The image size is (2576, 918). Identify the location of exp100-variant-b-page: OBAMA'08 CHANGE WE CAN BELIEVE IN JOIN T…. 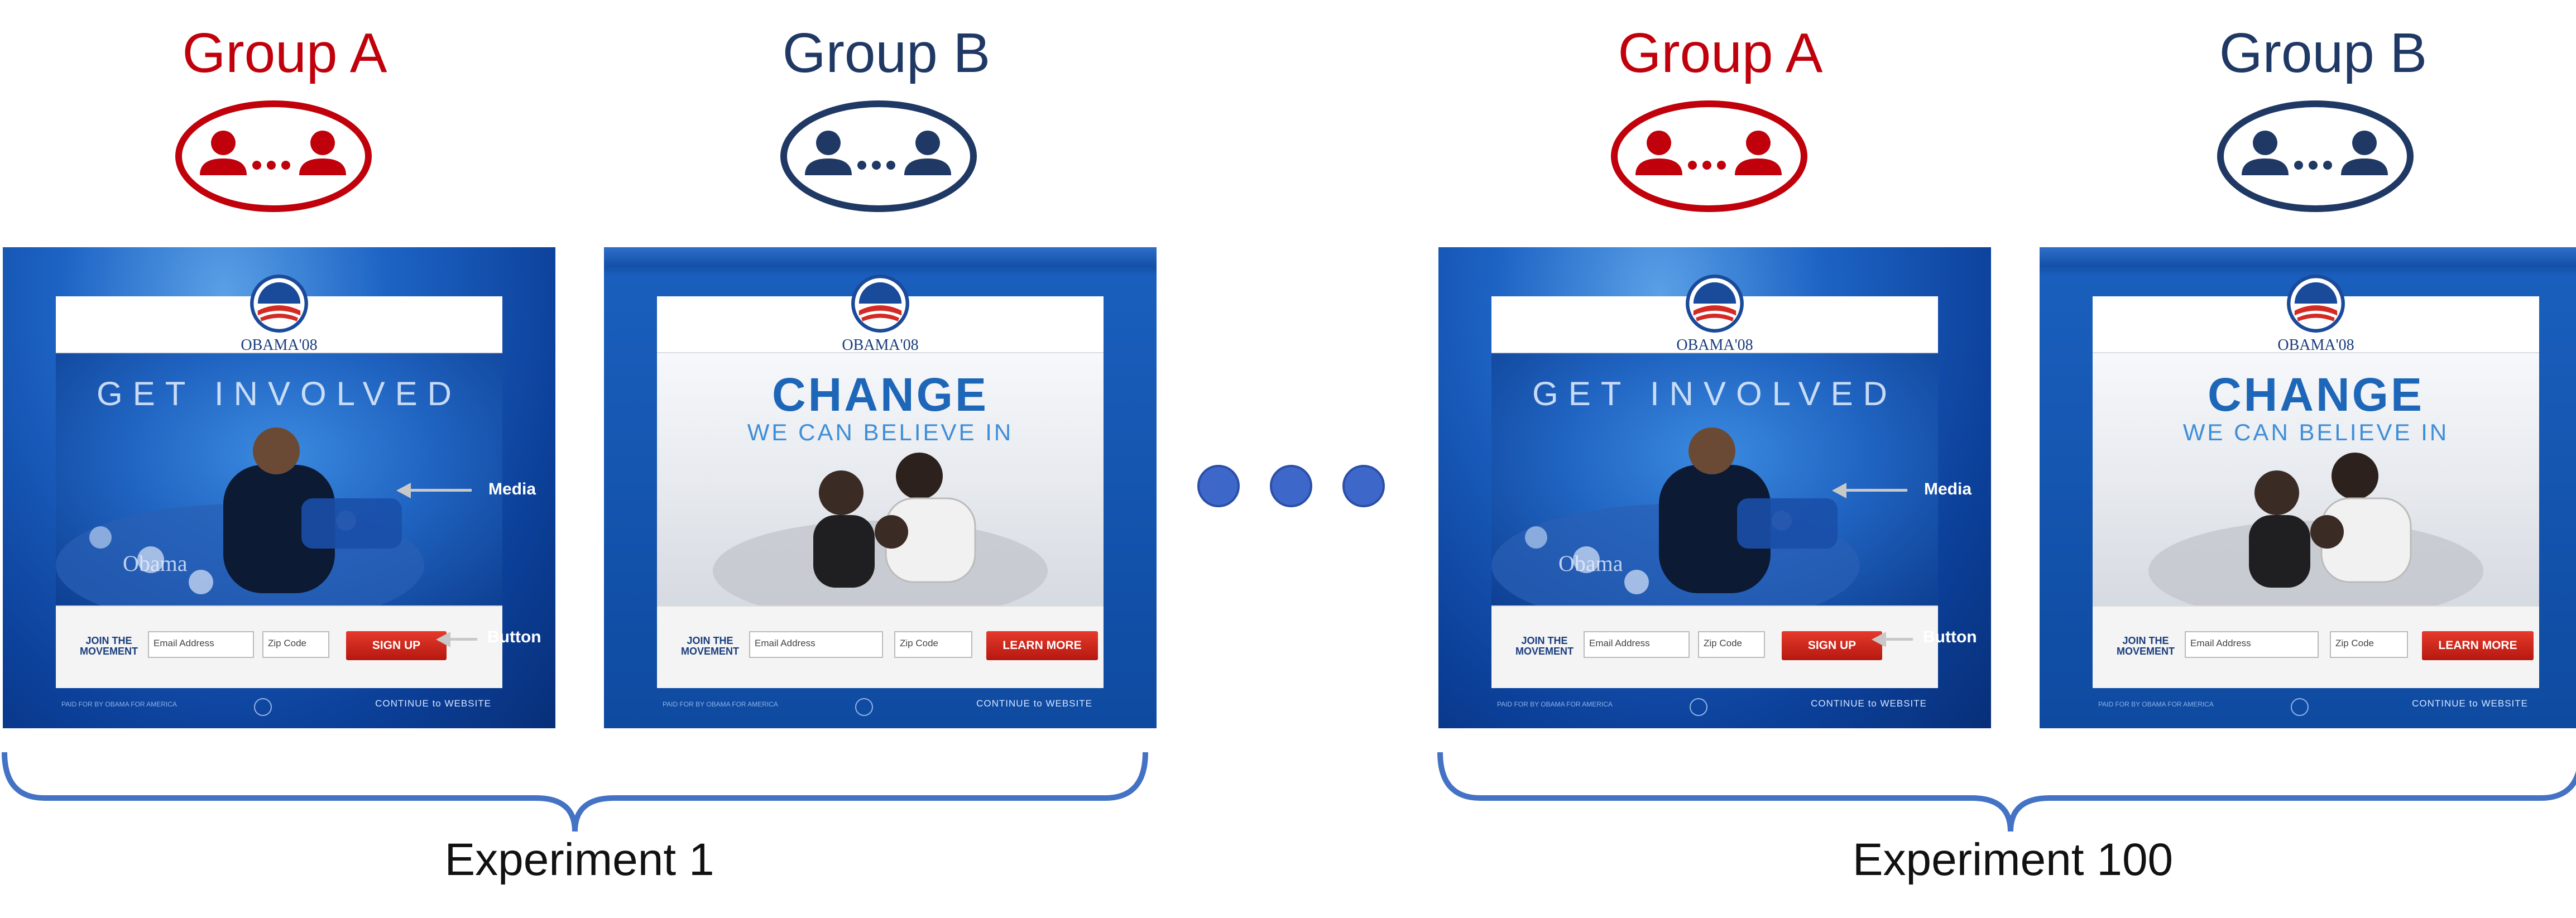
(2308, 487).